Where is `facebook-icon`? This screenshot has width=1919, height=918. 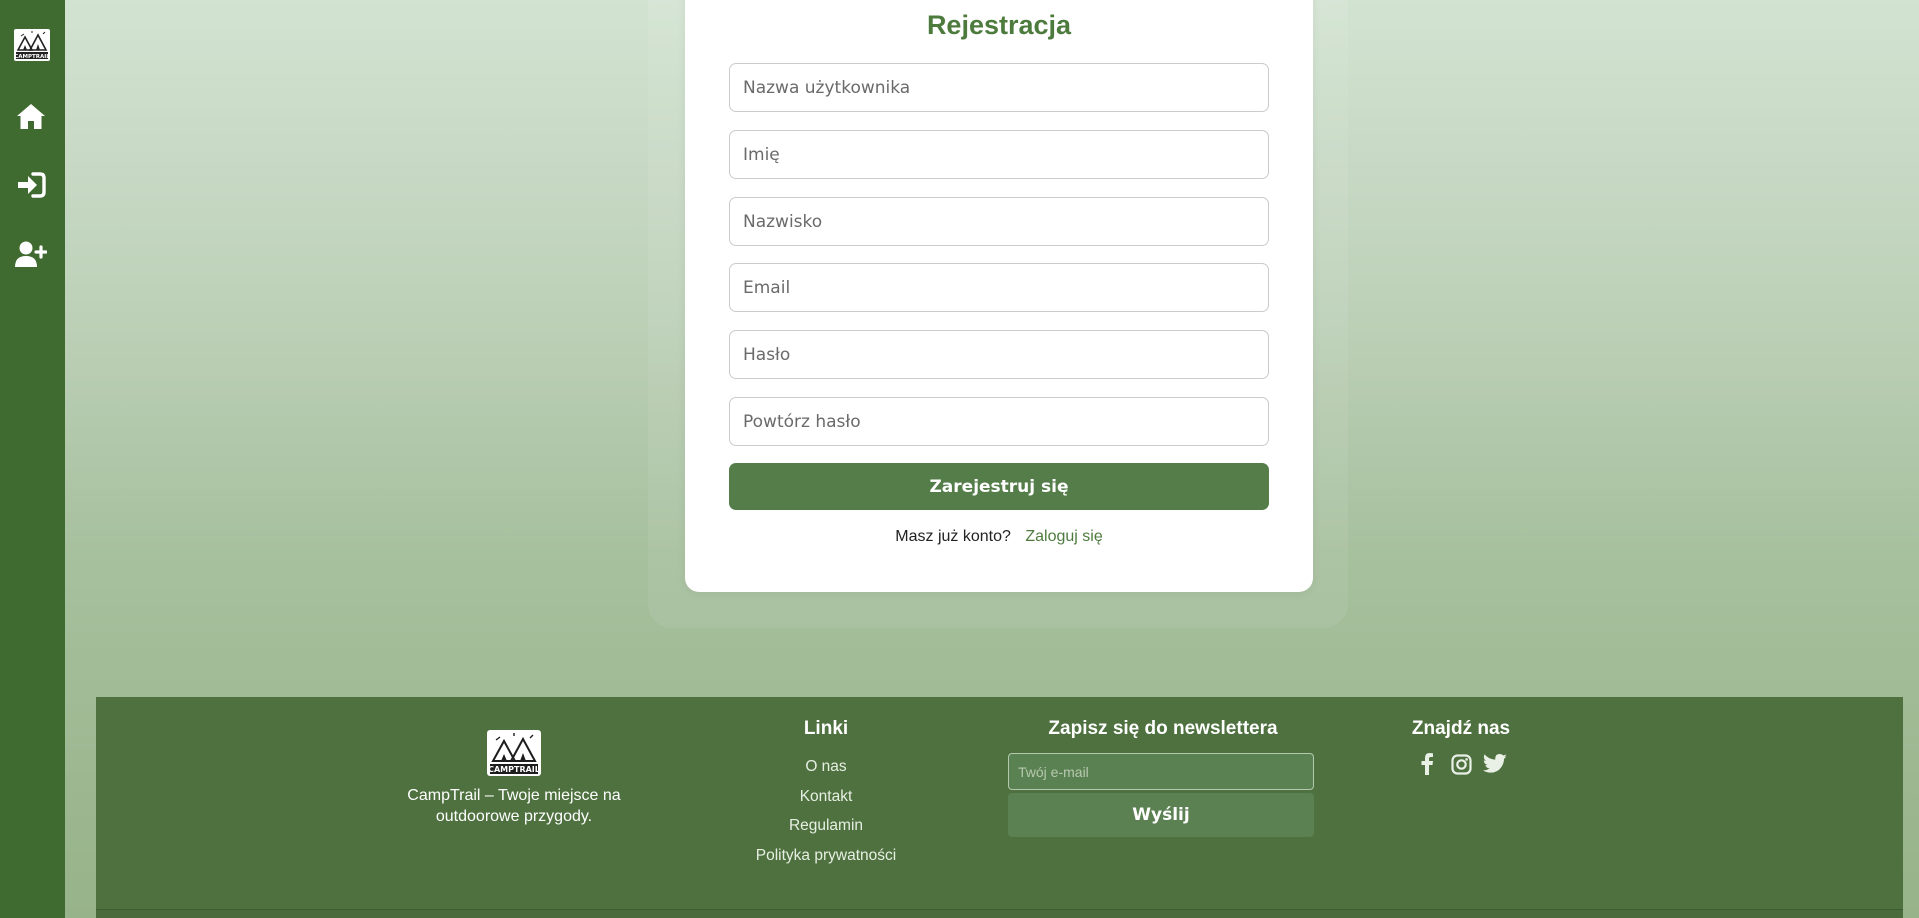
facebook-icon is located at coordinates (1427, 764).